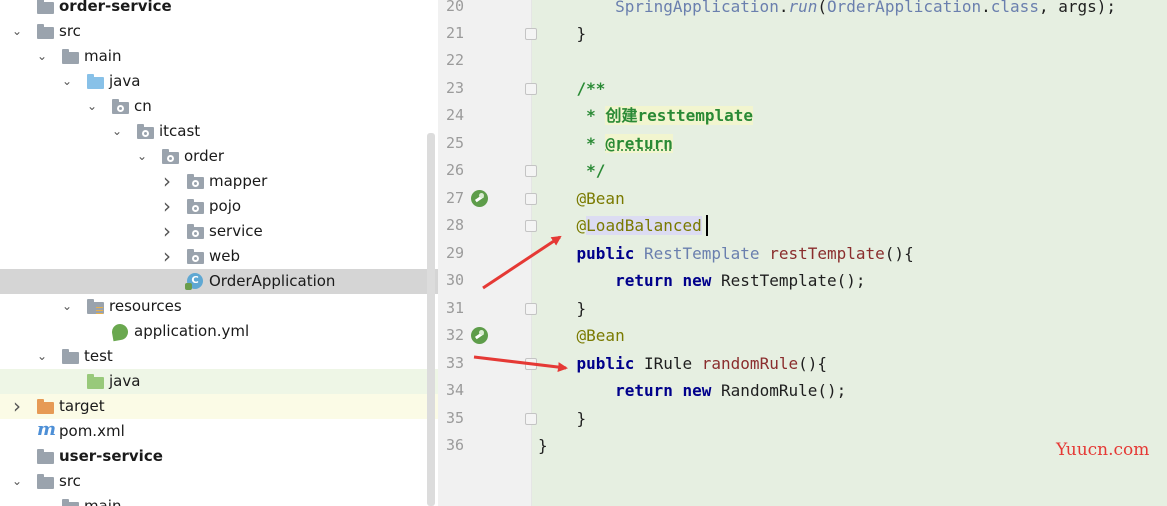 The height and width of the screenshot is (506, 1167). What do you see at coordinates (1014, 8) in the screenshot?
I see `code-token: class` at bounding box center [1014, 8].